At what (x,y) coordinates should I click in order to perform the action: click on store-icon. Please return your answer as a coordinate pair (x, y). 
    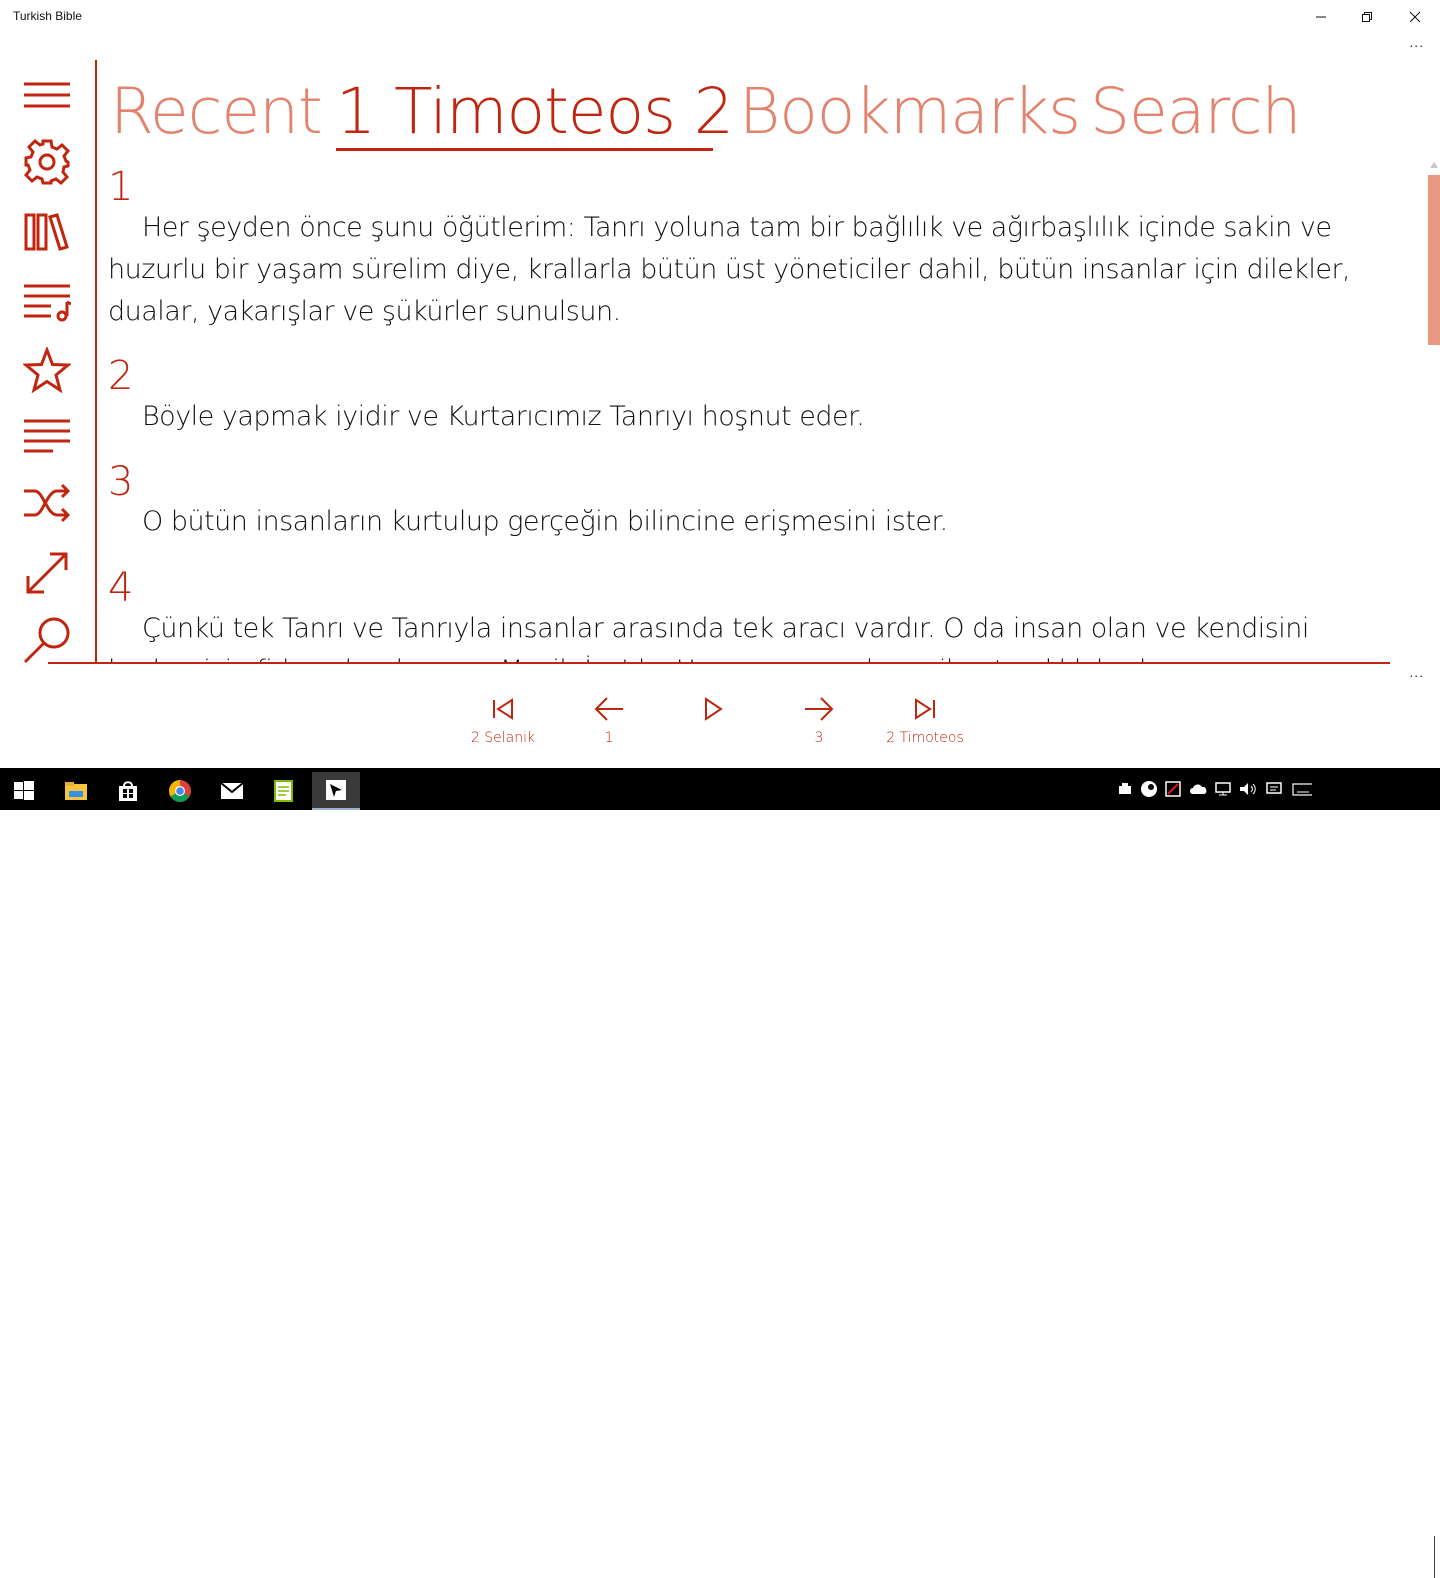
    Looking at the image, I should click on (128, 791).